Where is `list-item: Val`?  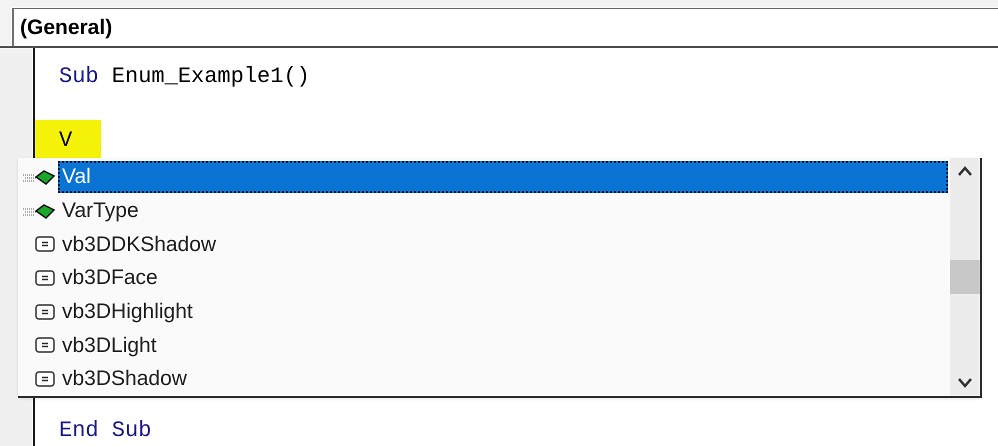
list-item: Val is located at coordinates (503, 176).